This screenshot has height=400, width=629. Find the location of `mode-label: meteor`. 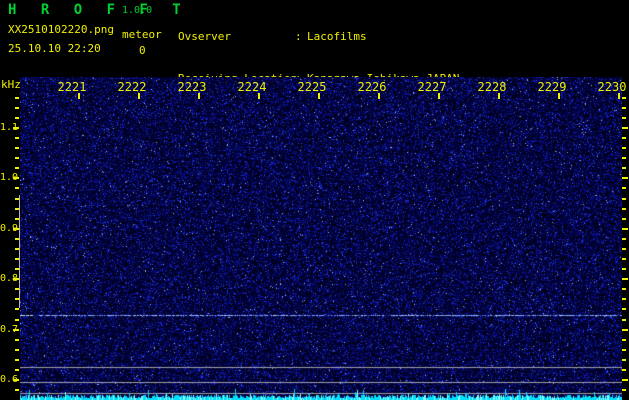

mode-label: meteor is located at coordinates (142, 34).